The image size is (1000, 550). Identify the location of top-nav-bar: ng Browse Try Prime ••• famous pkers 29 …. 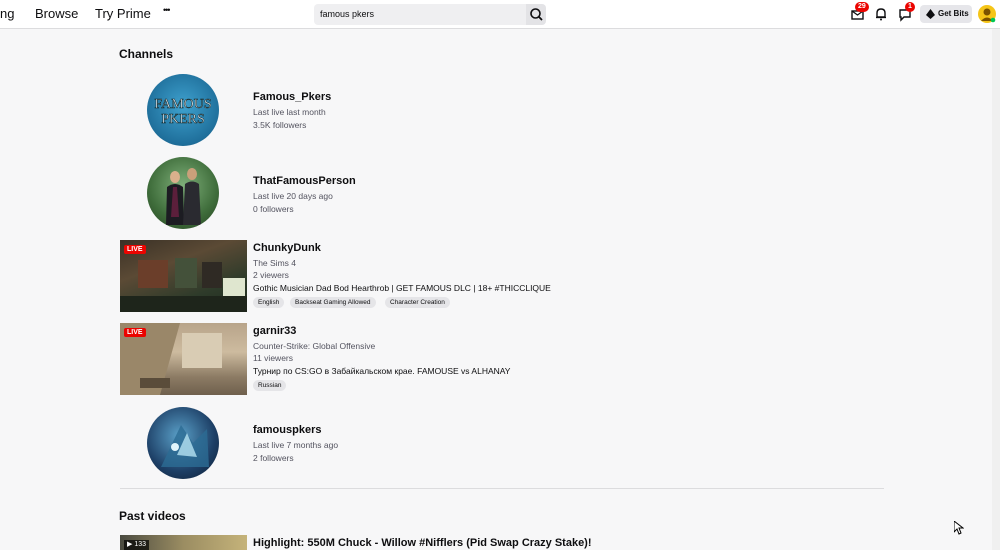
(500, 14).